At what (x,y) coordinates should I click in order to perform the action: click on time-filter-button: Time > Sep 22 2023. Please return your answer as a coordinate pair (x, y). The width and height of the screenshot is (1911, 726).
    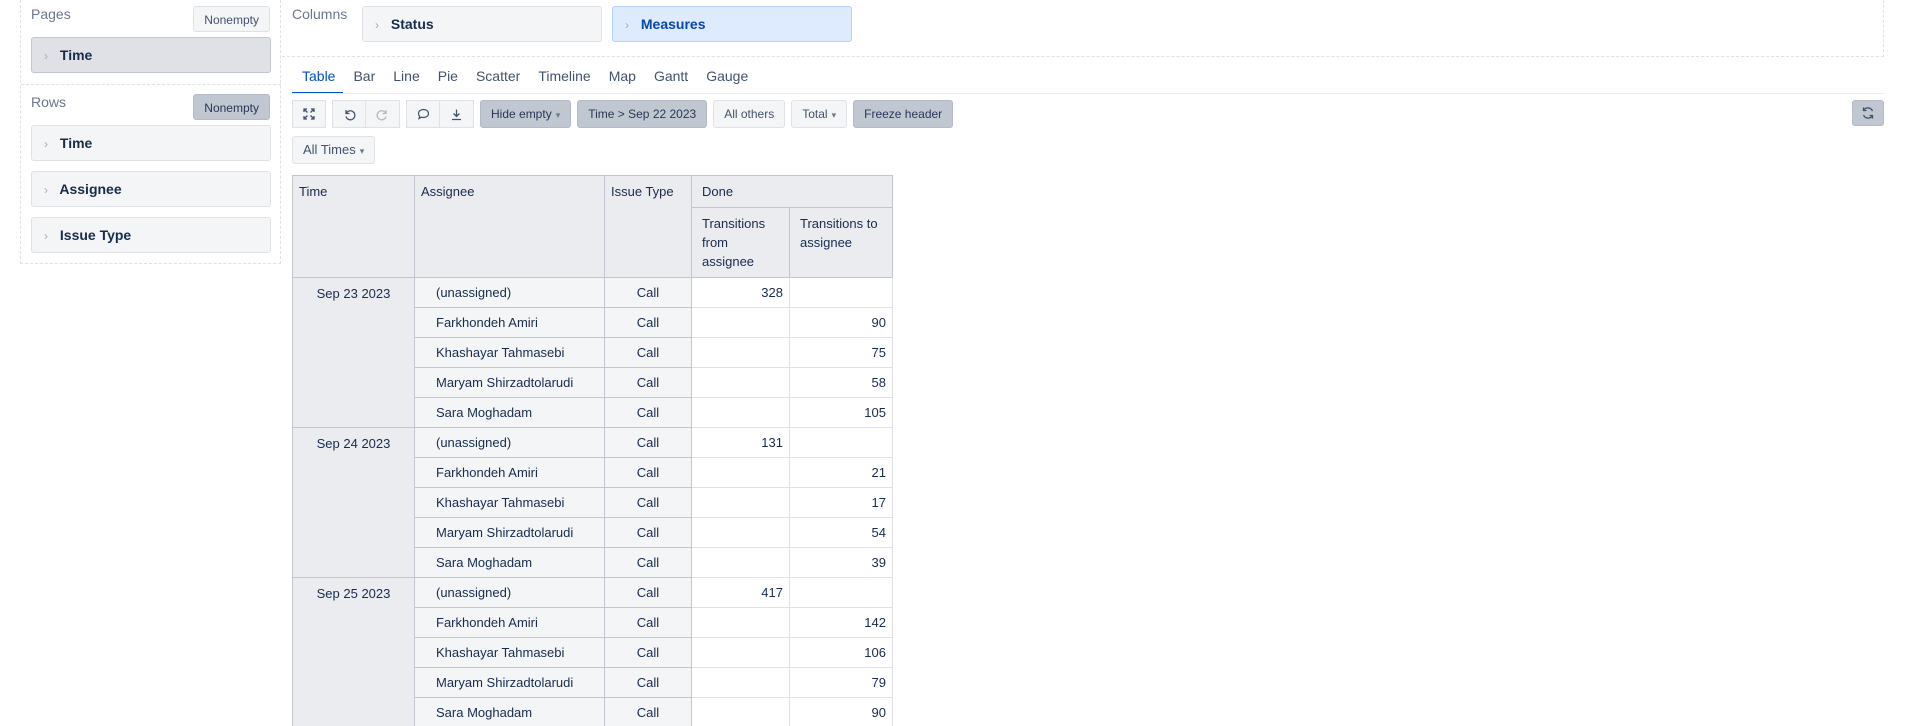
    Looking at the image, I should click on (642, 114).